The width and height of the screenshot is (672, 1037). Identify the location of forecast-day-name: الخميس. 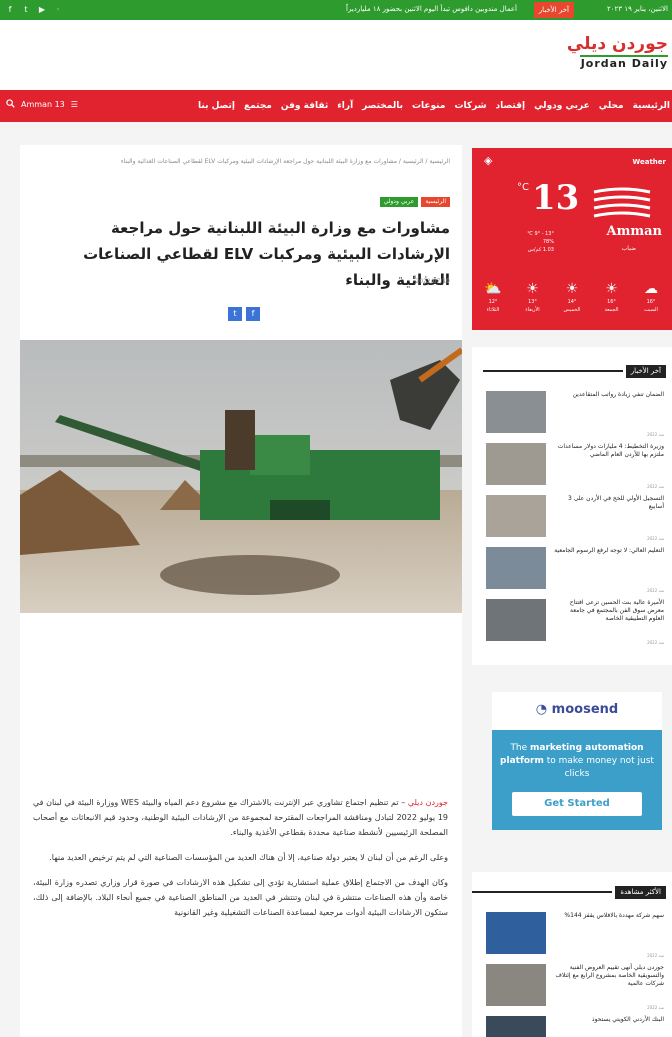
(572, 310).